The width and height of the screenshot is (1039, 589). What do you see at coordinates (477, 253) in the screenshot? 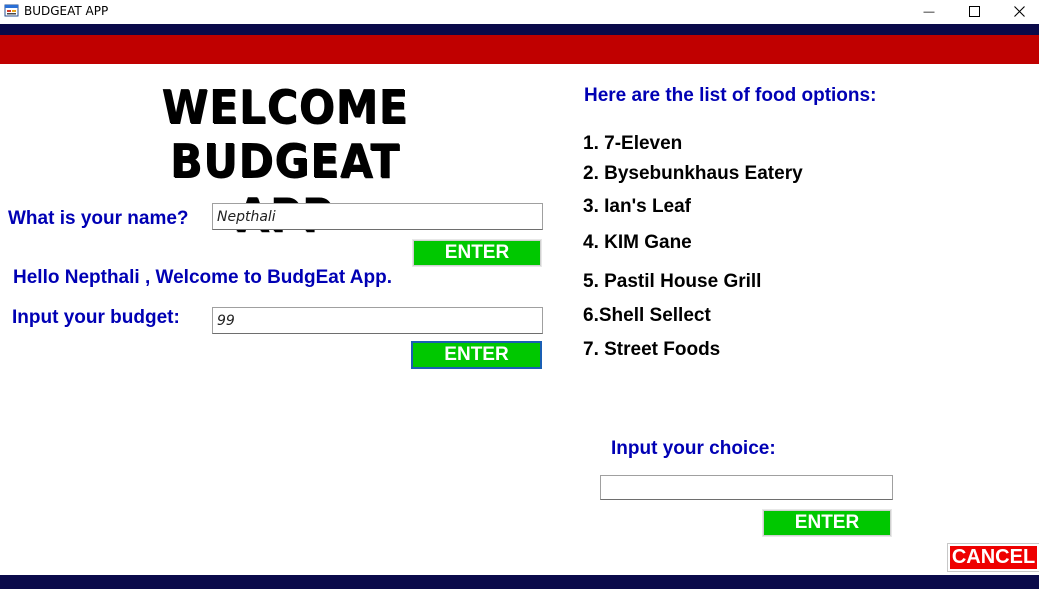
I see `name-enter-button: ENTER` at bounding box center [477, 253].